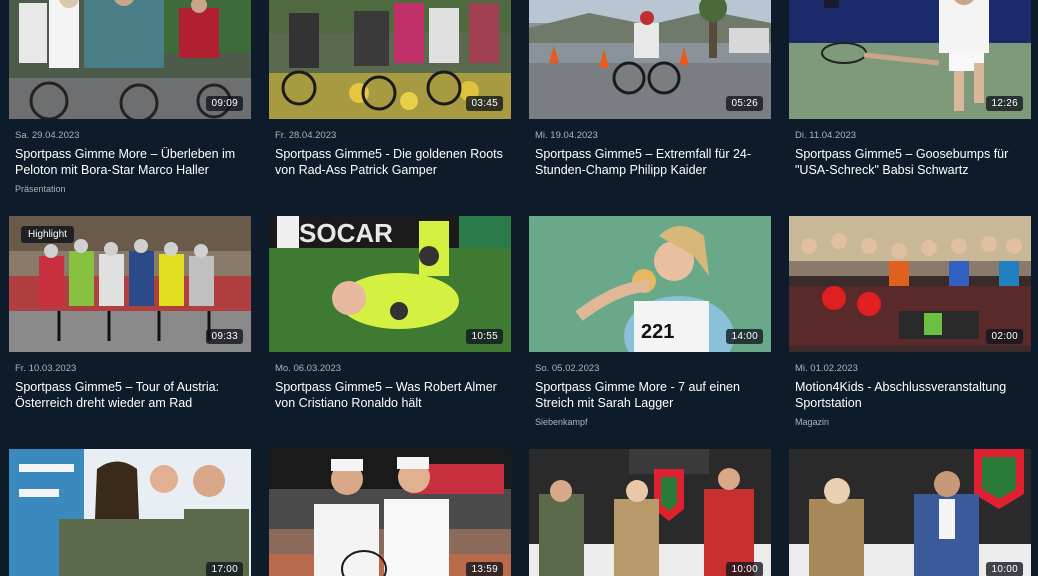 The width and height of the screenshot is (1038, 576). I want to click on video-date: Mi. 01.02.2023, so click(826, 368).